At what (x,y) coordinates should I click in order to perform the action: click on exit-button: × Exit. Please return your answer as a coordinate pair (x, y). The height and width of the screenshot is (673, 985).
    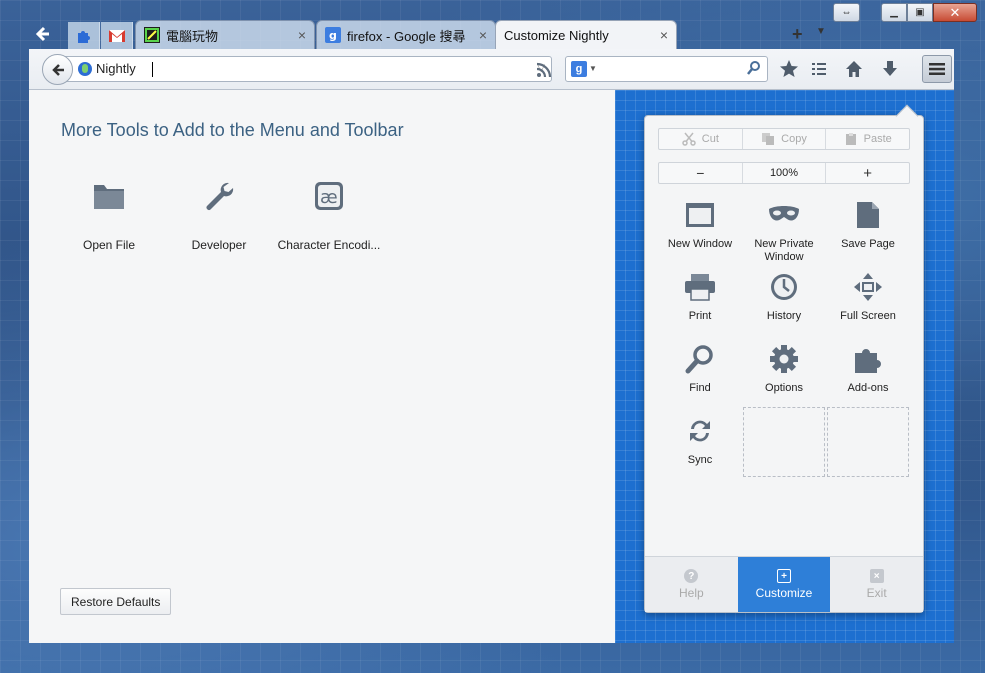
    Looking at the image, I should click on (876, 584).